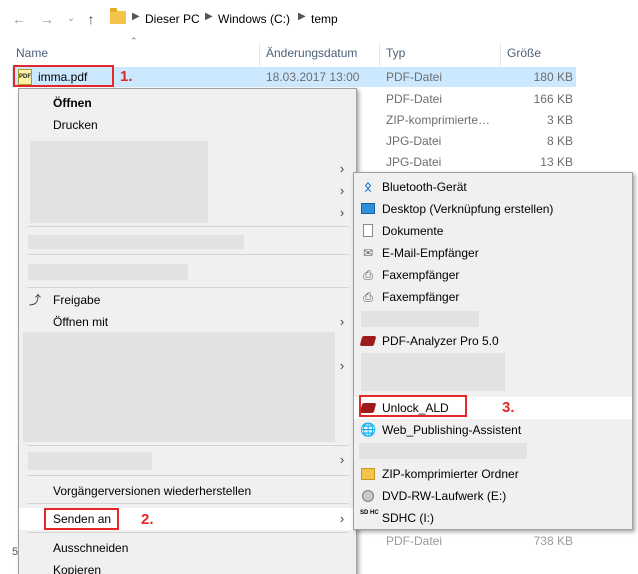 The height and width of the screenshot is (574, 638). Describe the element at coordinates (71, 19) in the screenshot. I see `recent-locations-chevron-icon: ⌄` at that location.